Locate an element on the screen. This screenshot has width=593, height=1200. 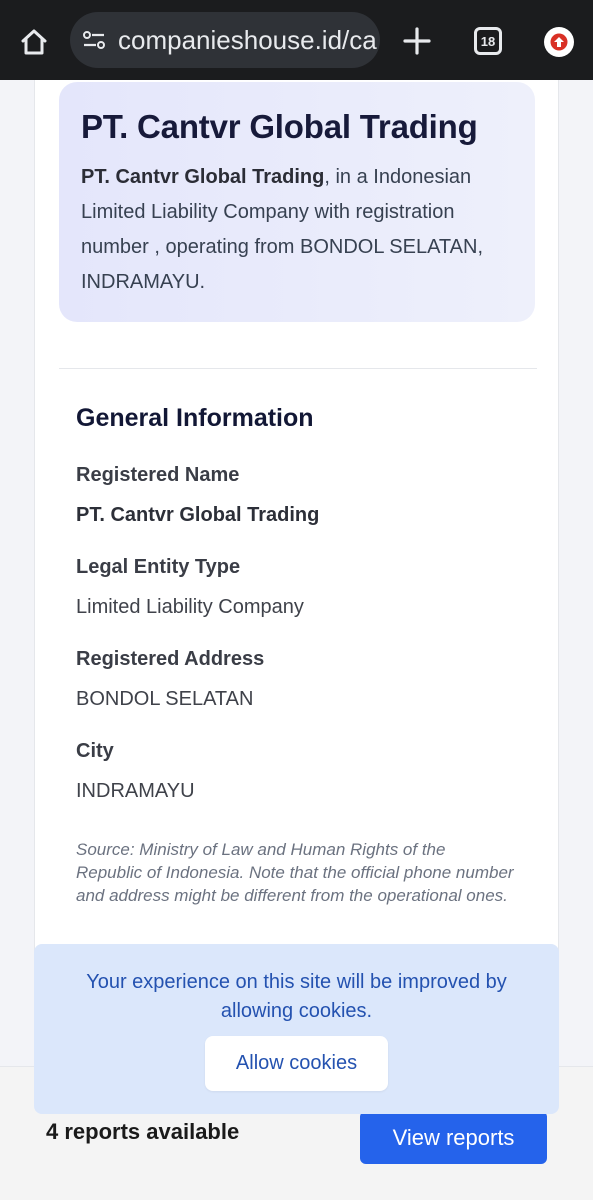
reports-count: 4 reports available is located at coordinates (143, 1131).